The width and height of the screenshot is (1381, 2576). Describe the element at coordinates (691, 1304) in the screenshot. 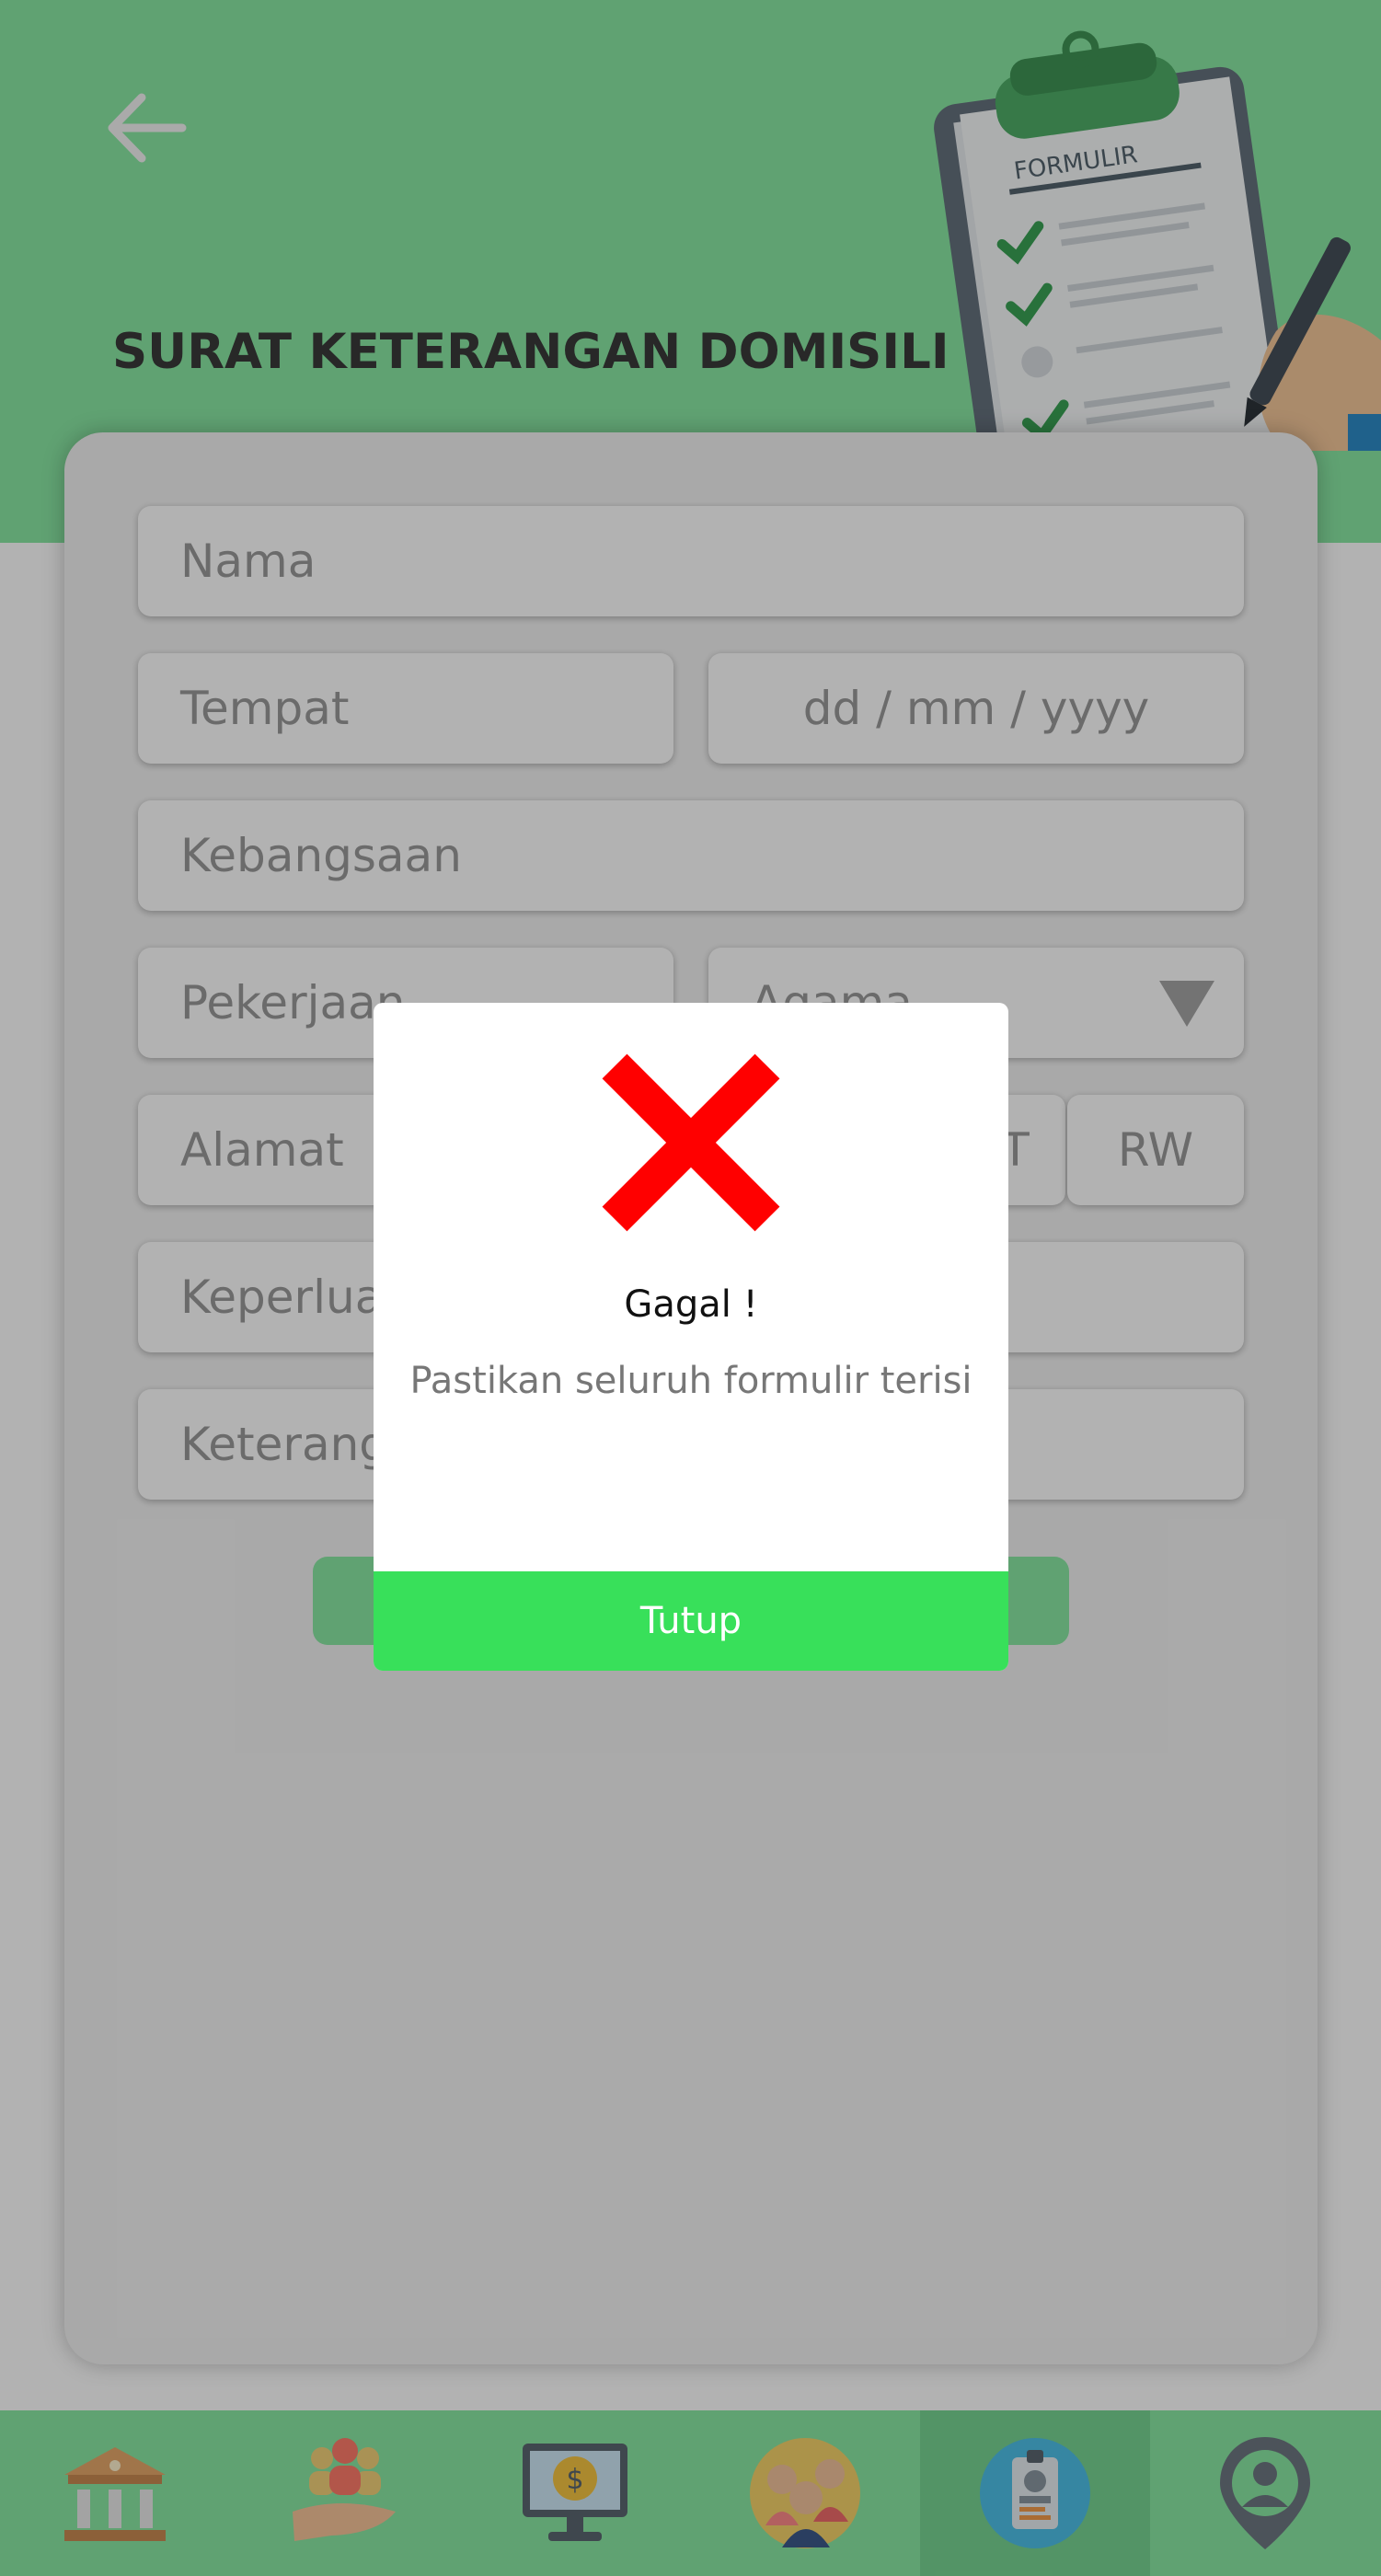

I see `dialog-title: Gagal !` at that location.